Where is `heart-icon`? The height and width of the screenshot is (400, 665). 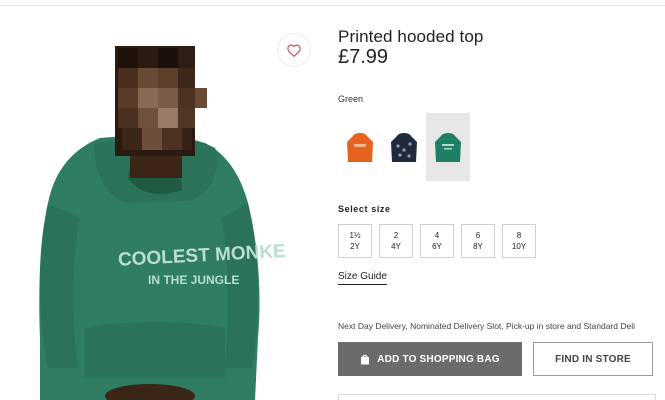 heart-icon is located at coordinates (294, 50).